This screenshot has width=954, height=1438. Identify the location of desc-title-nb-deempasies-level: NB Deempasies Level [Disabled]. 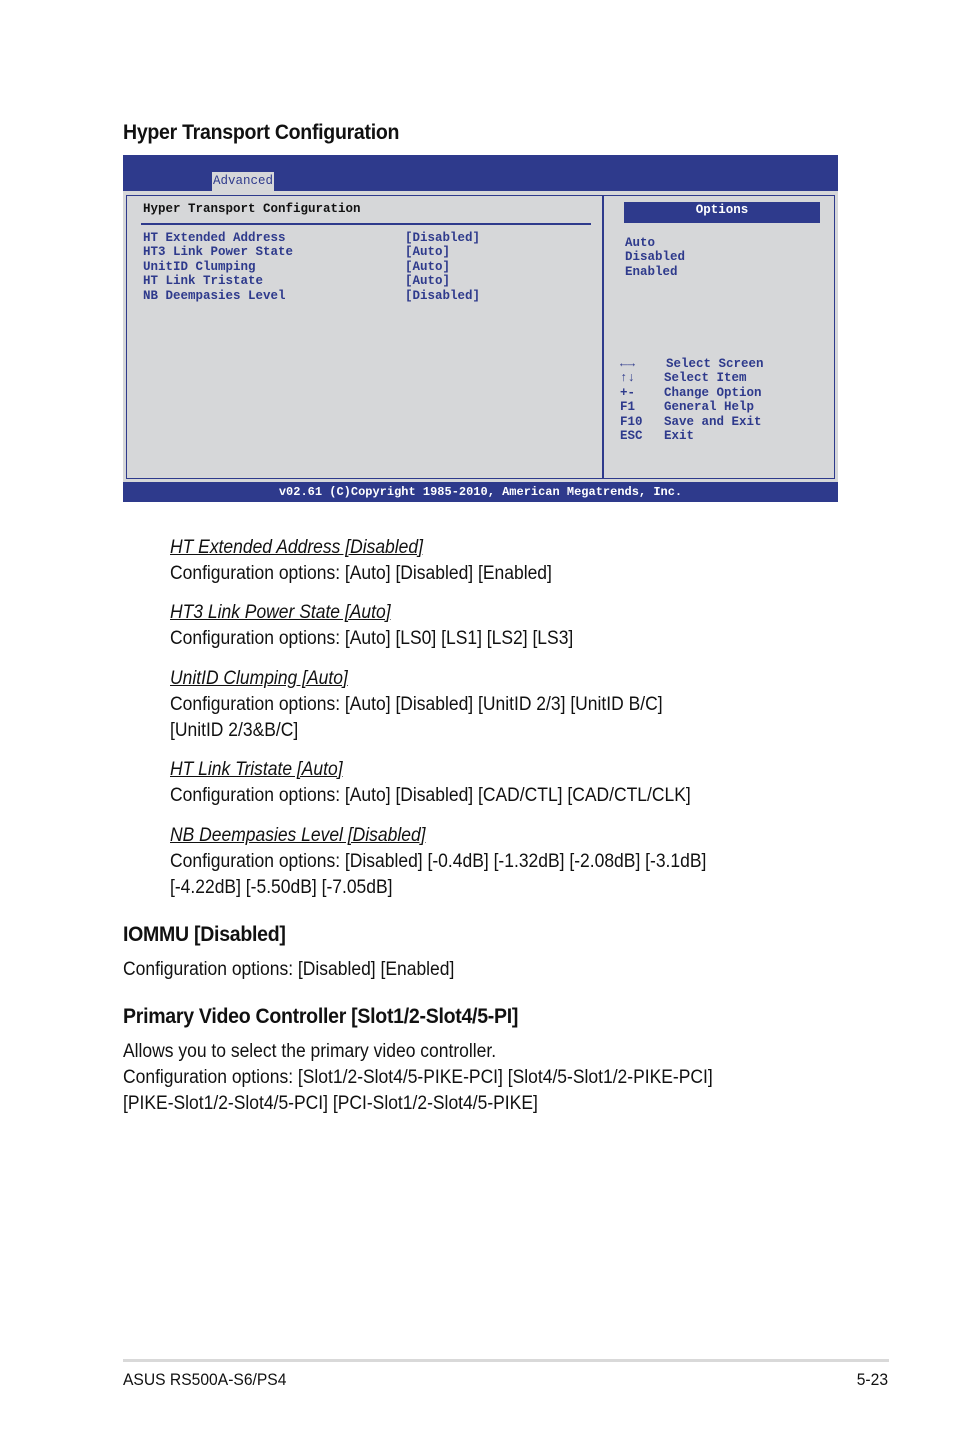
(298, 835).